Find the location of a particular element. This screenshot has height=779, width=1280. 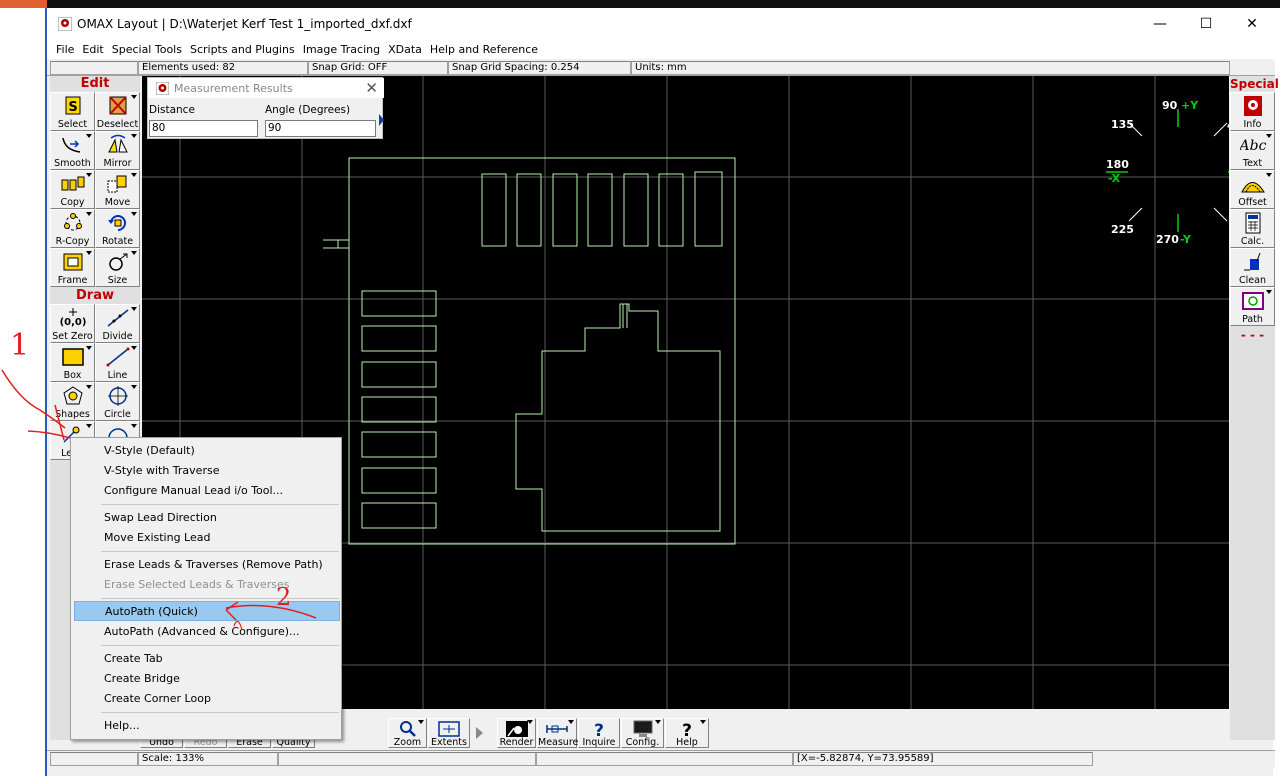

status-empty is located at coordinates (407, 759).